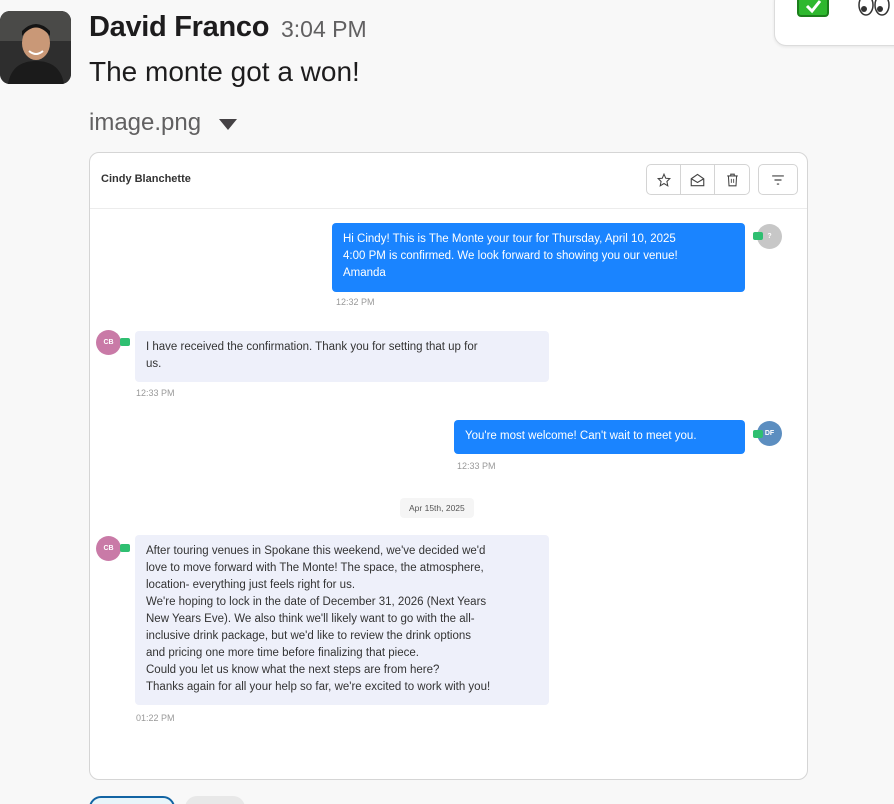 This screenshot has width=894, height=804. I want to click on conversation-actions, so click(698, 179).